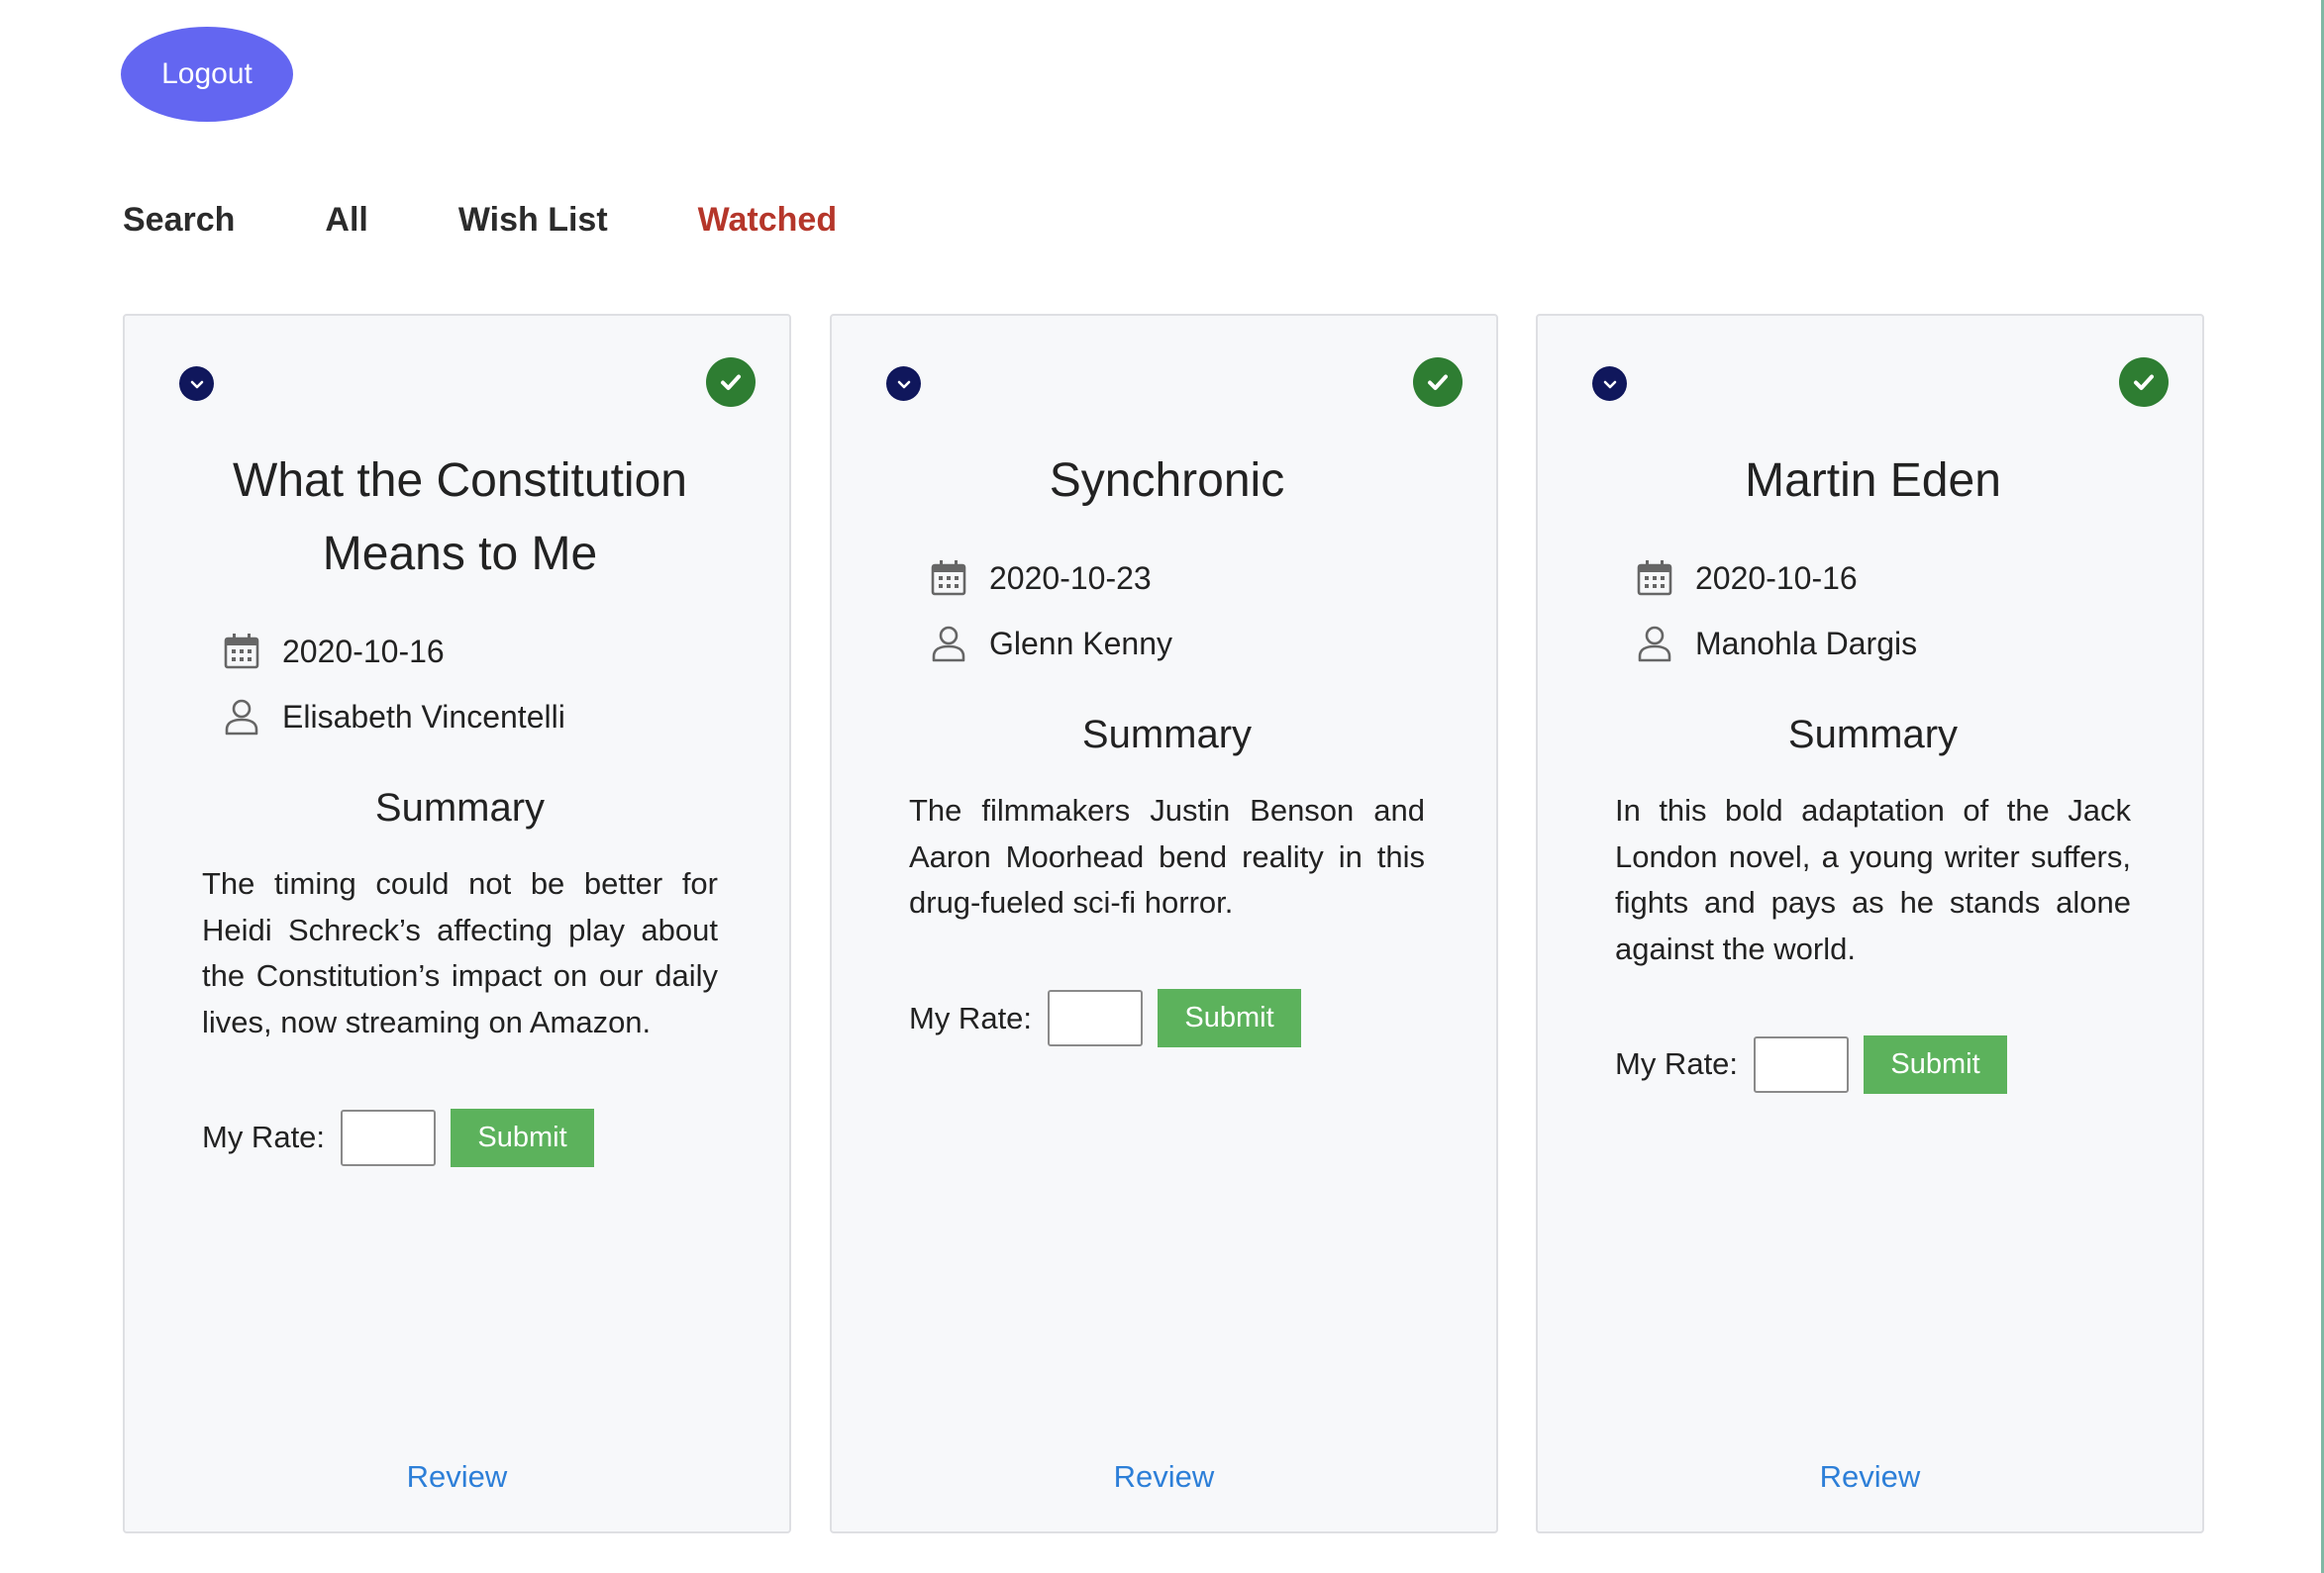 Image resolution: width=2324 pixels, height=1573 pixels. Describe the element at coordinates (1873, 480) in the screenshot. I see `movie-title: Martin Eden` at that location.